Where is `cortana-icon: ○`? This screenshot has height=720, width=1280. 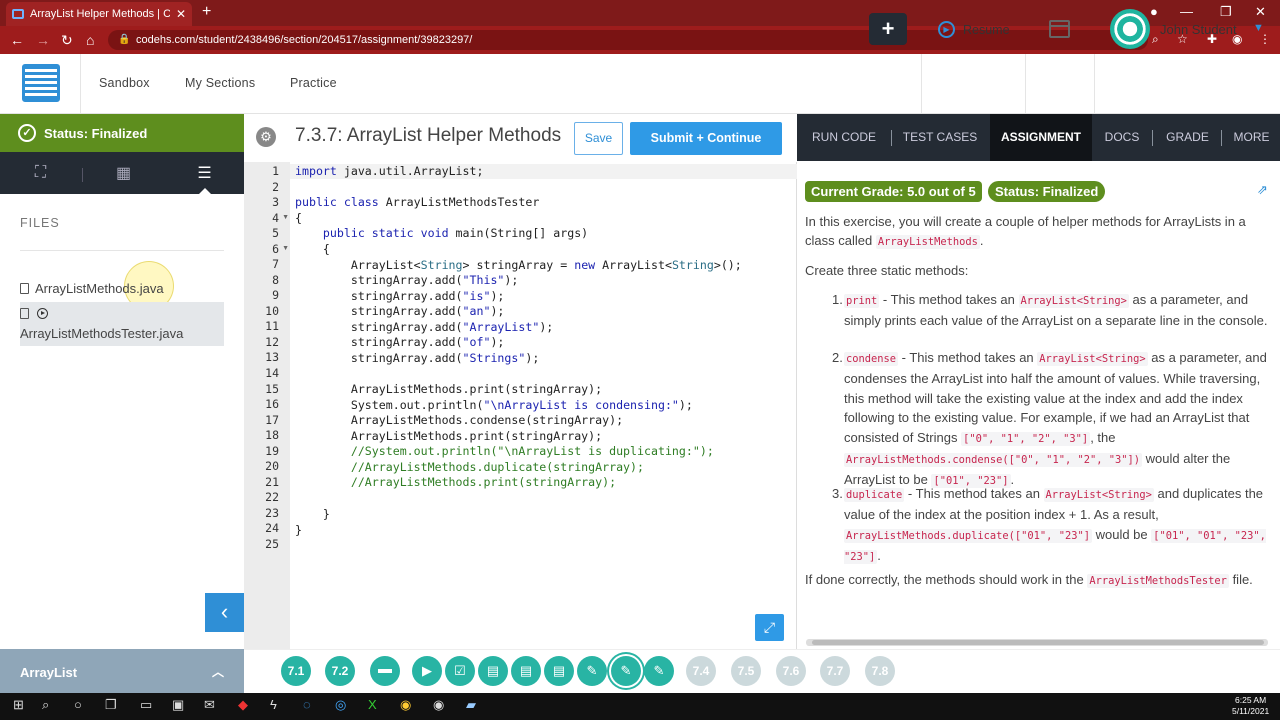 cortana-icon: ○ is located at coordinates (78, 704).